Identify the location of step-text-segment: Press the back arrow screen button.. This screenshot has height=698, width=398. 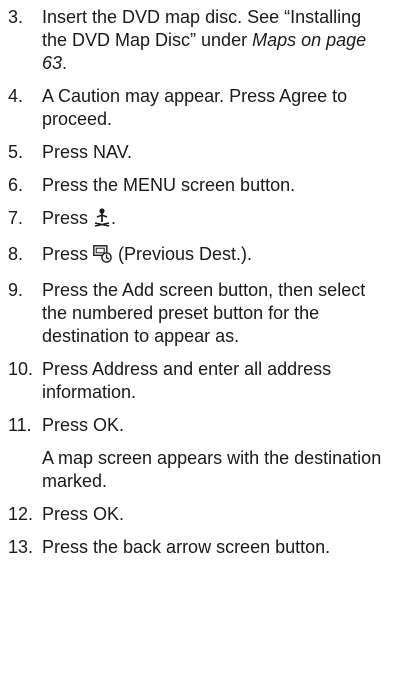
(186, 547).